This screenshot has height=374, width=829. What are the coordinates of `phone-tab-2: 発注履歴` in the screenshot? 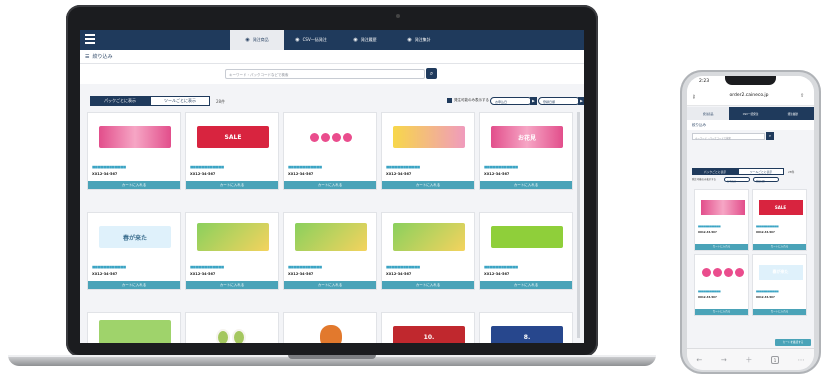 It's located at (793, 113).